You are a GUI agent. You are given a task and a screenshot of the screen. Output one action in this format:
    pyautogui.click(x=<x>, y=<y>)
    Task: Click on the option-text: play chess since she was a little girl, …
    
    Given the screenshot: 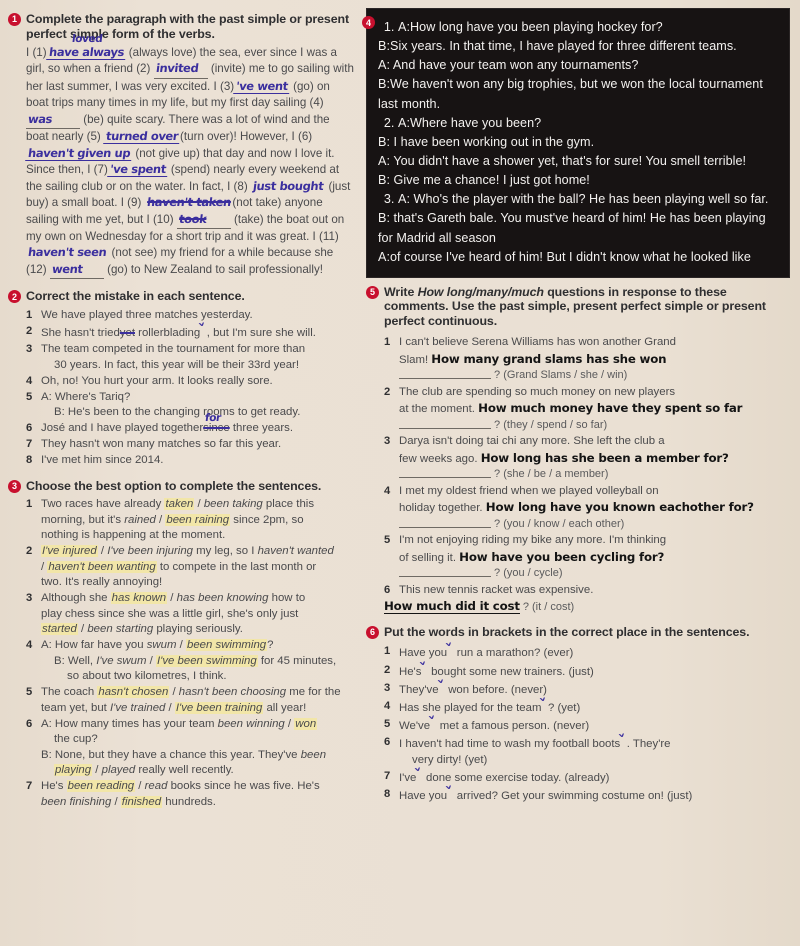 What is the action you would take?
    pyautogui.click(x=170, y=613)
    